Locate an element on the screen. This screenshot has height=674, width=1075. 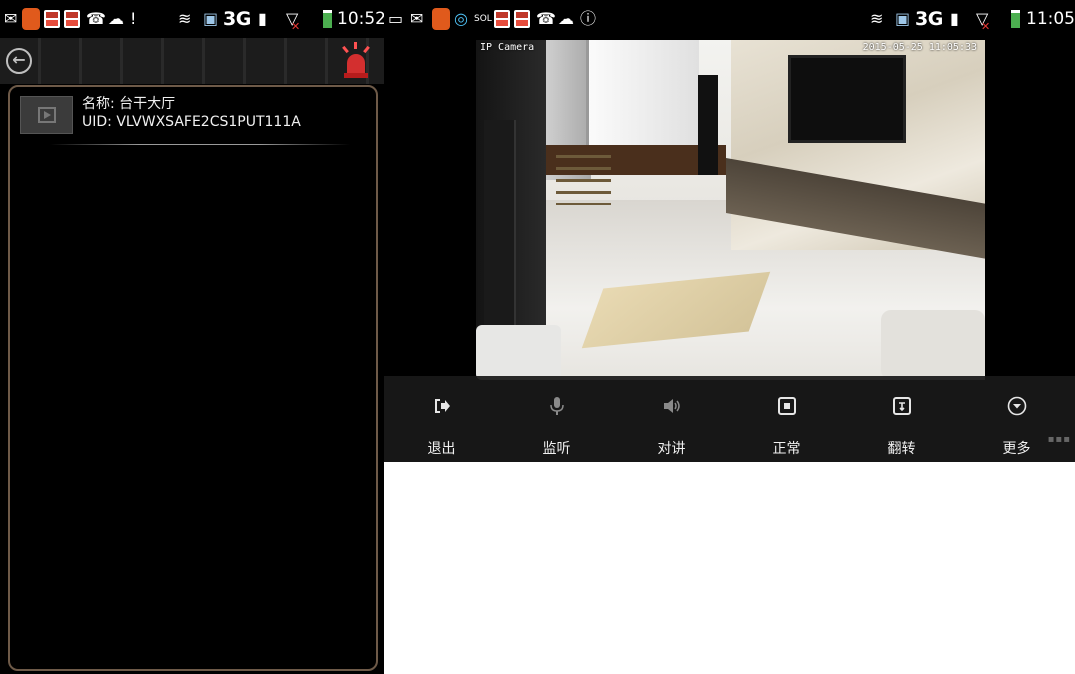
camera-title-overlay: IP Camera is located at coordinates (507, 47).